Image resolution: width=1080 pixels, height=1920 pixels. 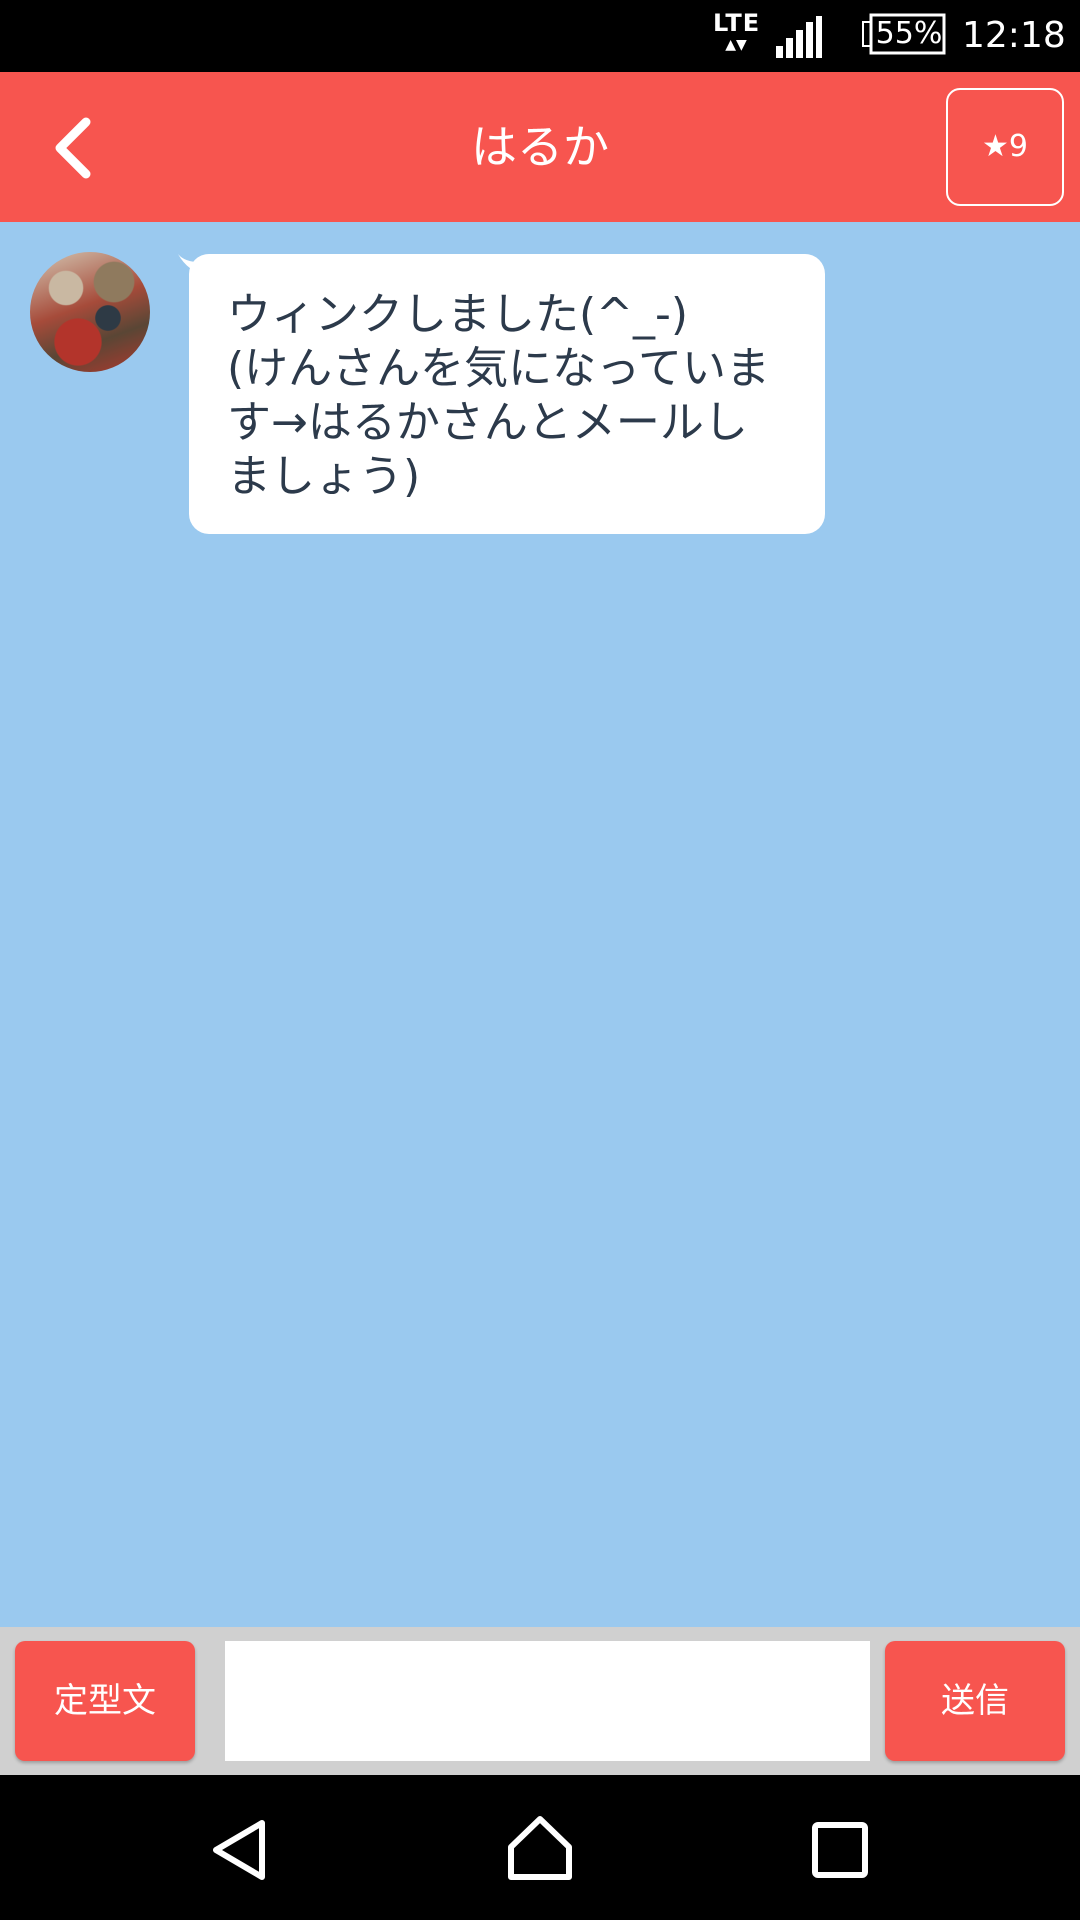 What do you see at coordinates (736, 45) in the screenshot?
I see `network-activity-arrows: ▲▼` at bounding box center [736, 45].